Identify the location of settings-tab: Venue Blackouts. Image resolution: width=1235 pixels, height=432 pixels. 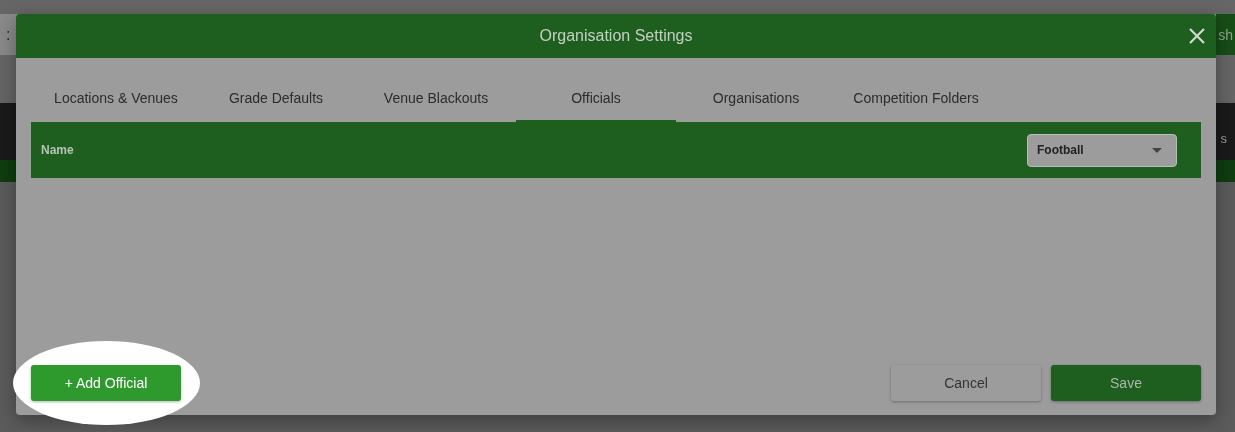
(436, 99).